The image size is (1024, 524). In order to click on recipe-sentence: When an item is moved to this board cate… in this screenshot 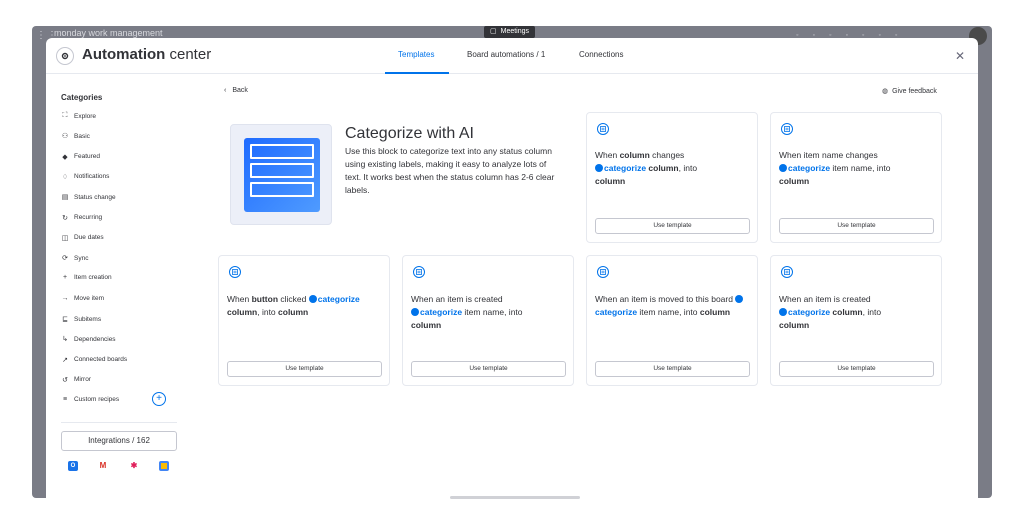, I will do `click(675, 306)`.